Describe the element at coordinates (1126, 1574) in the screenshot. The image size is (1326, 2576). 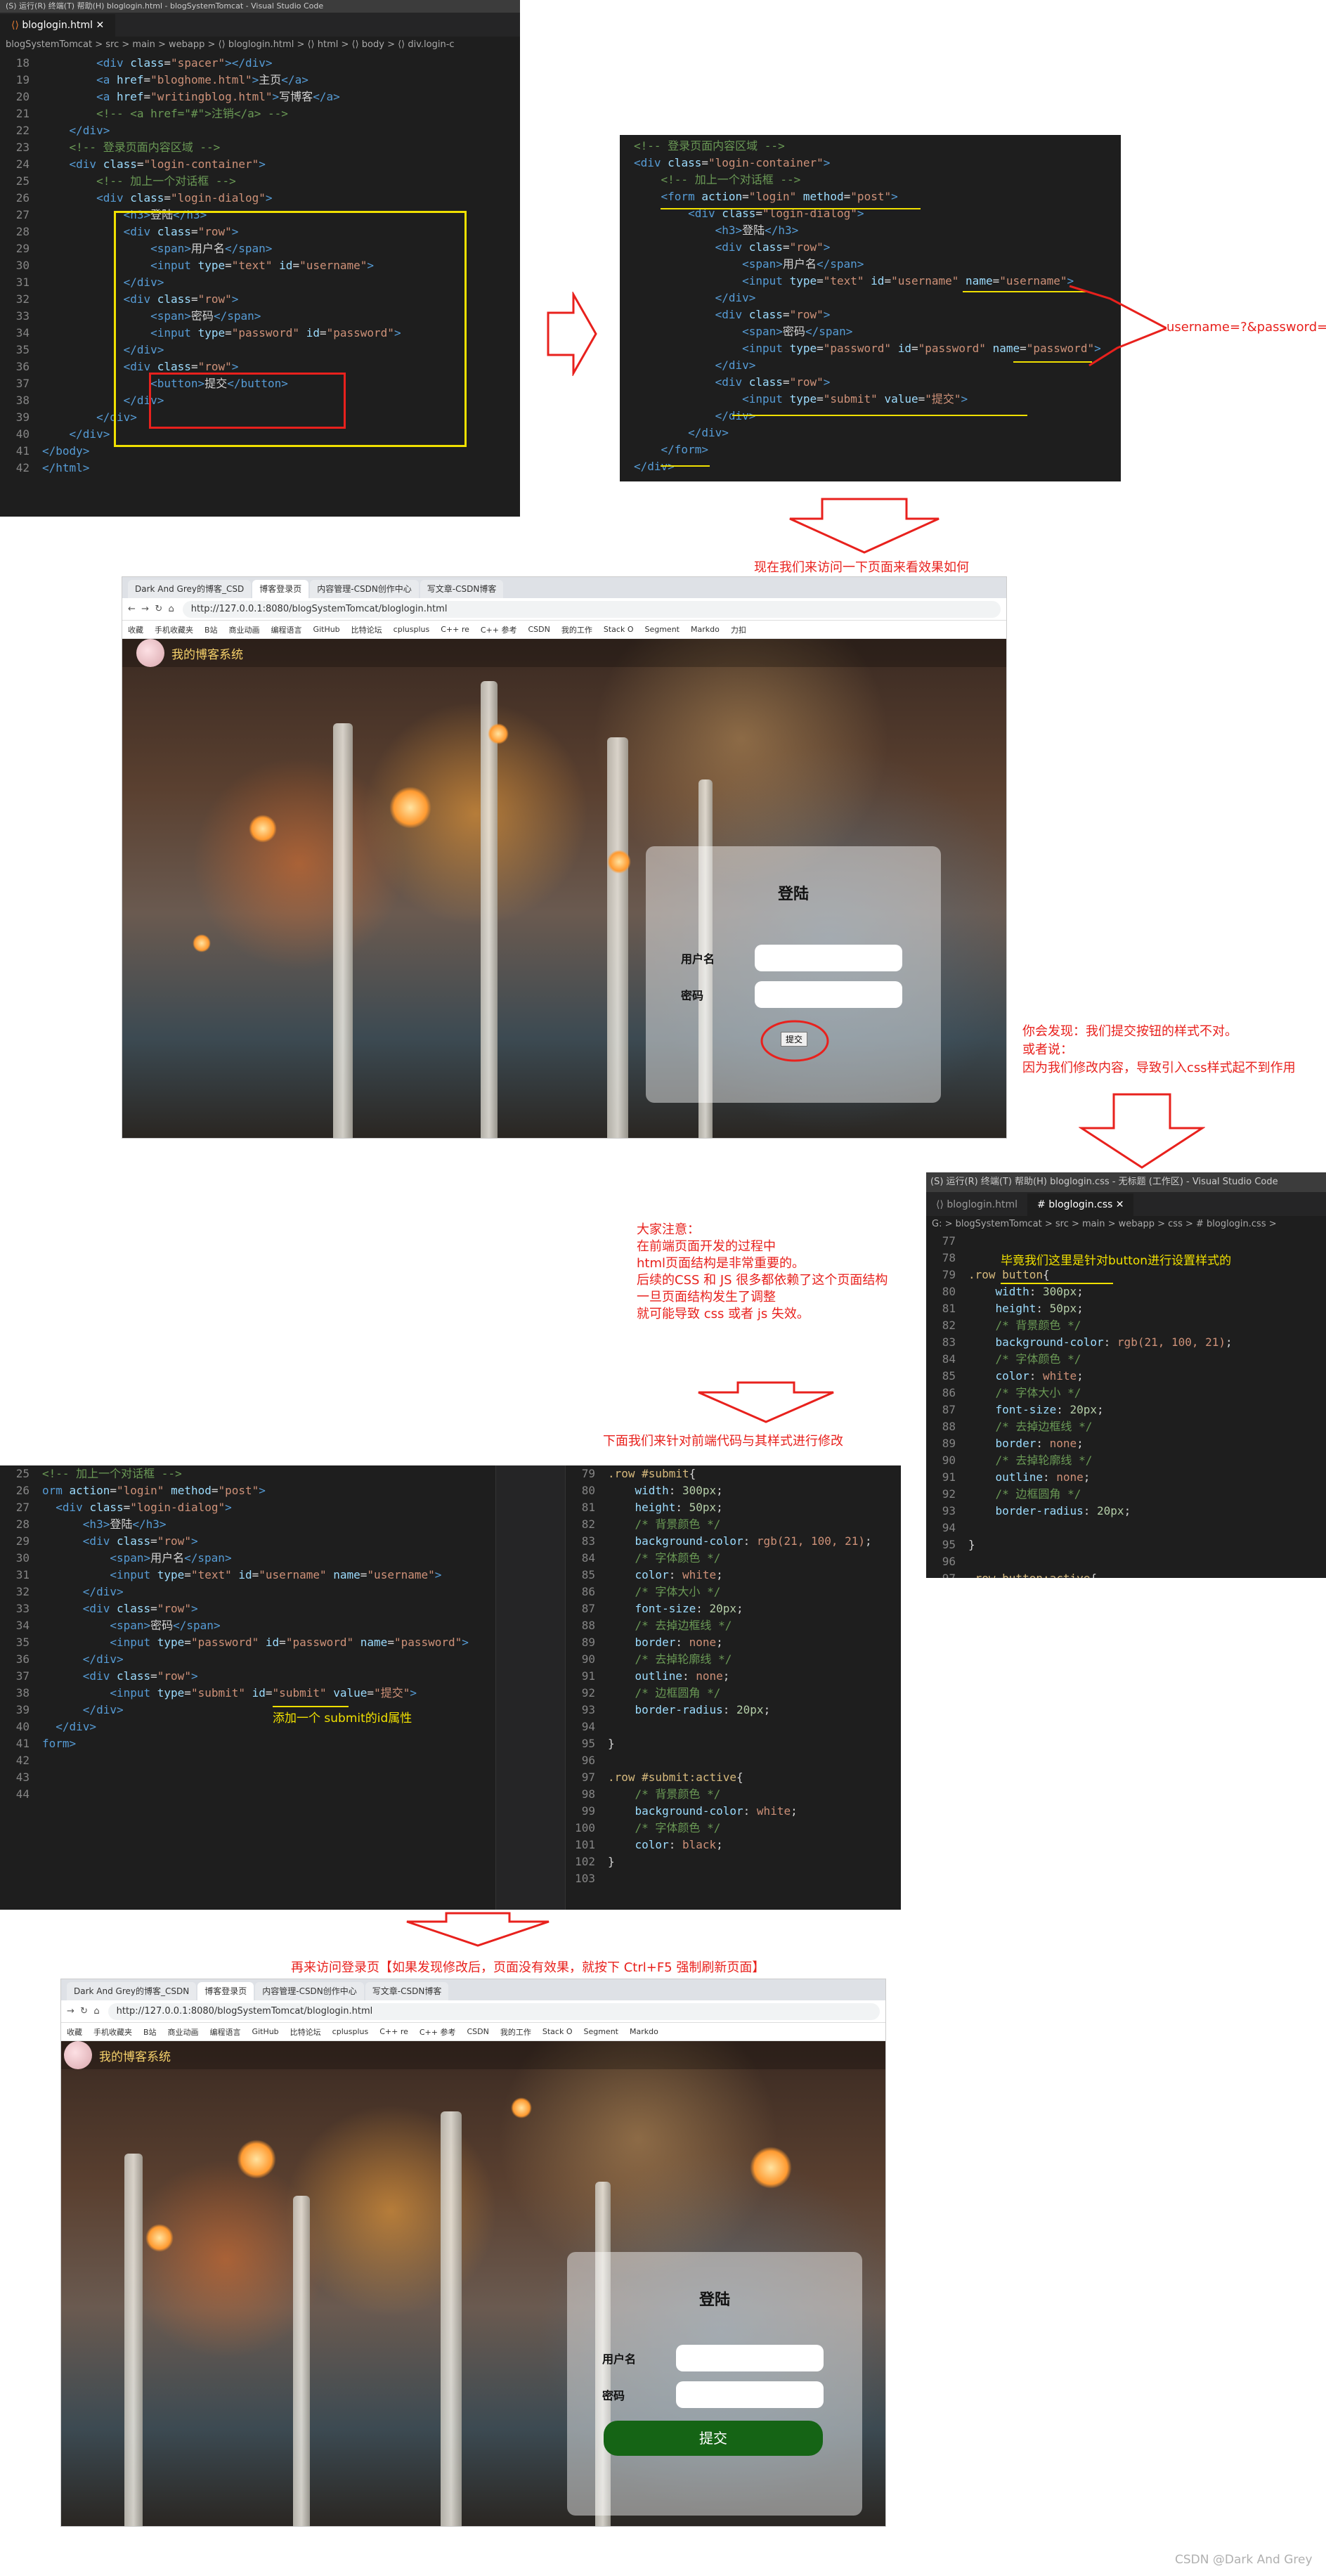
I see `code-line: 97.row button:active{` at that location.